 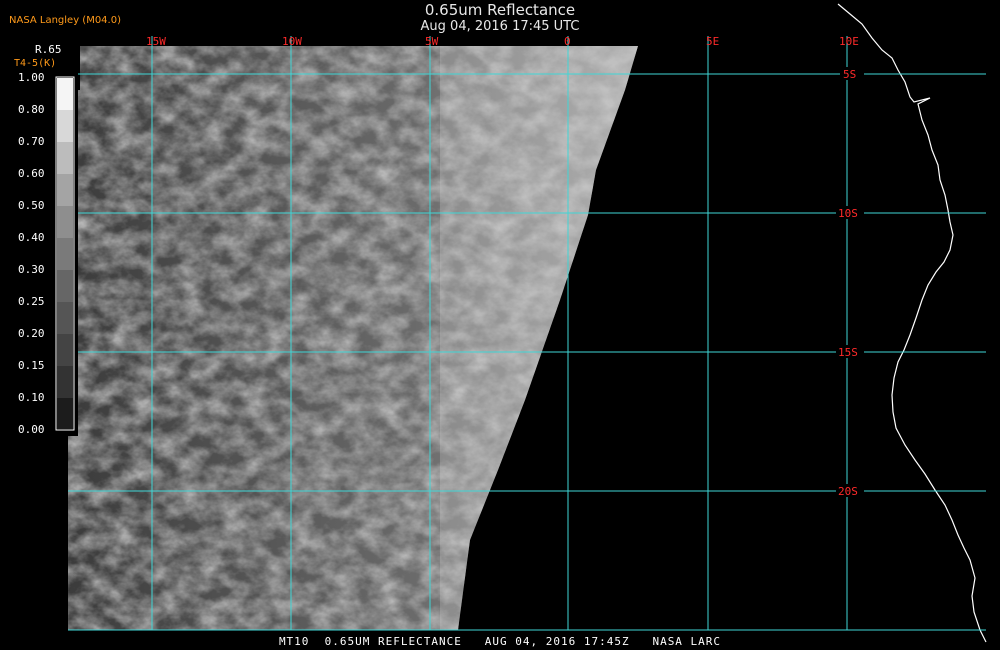 I want to click on legend-label: 0.15, so click(x=31, y=365).